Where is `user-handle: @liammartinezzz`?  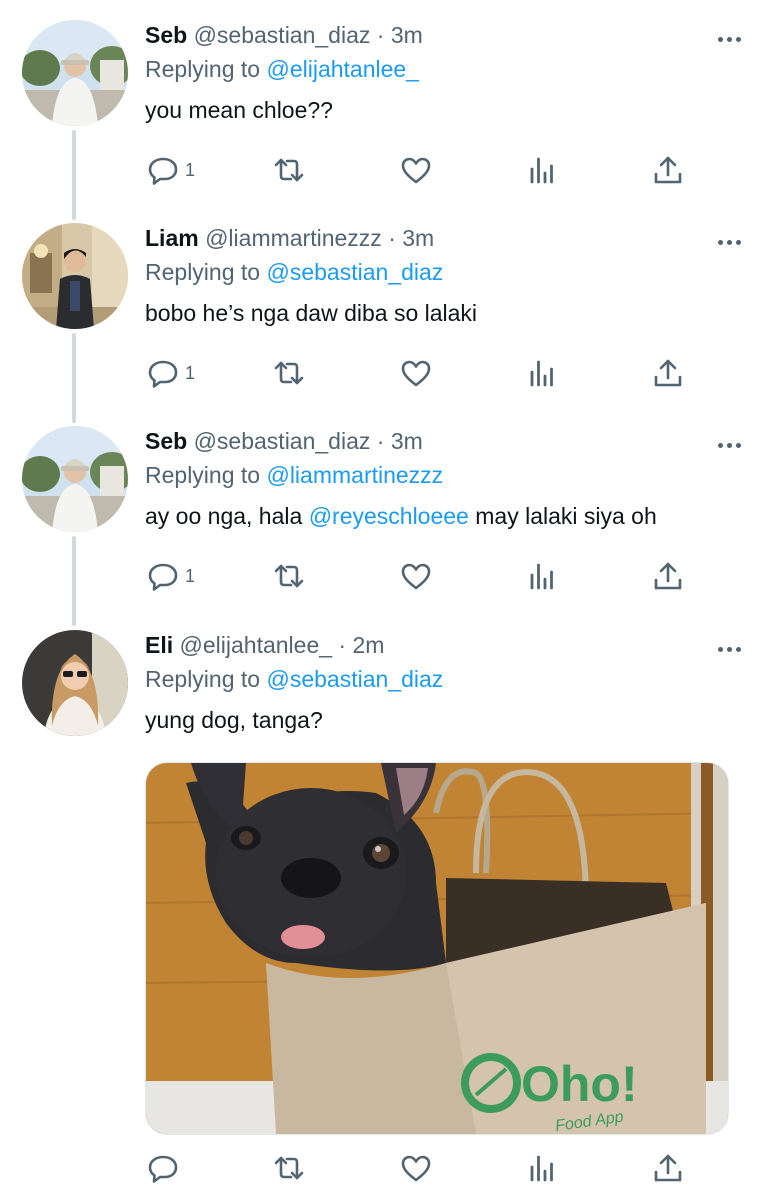 user-handle: @liammartinezzz is located at coordinates (293, 238).